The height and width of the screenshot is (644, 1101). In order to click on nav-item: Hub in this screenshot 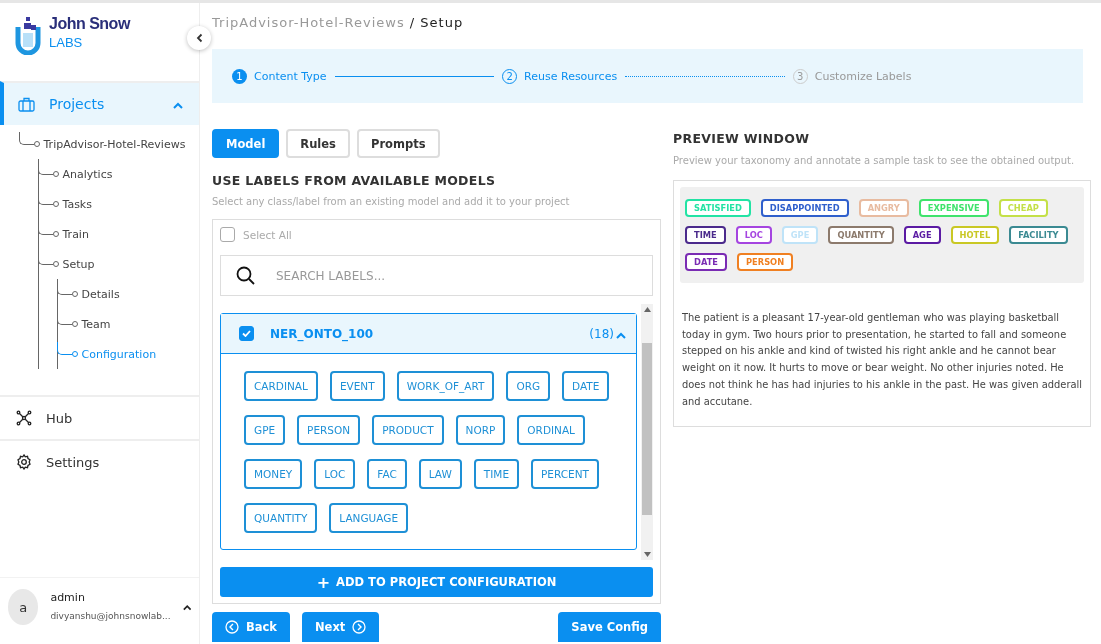, I will do `click(99, 417)`.